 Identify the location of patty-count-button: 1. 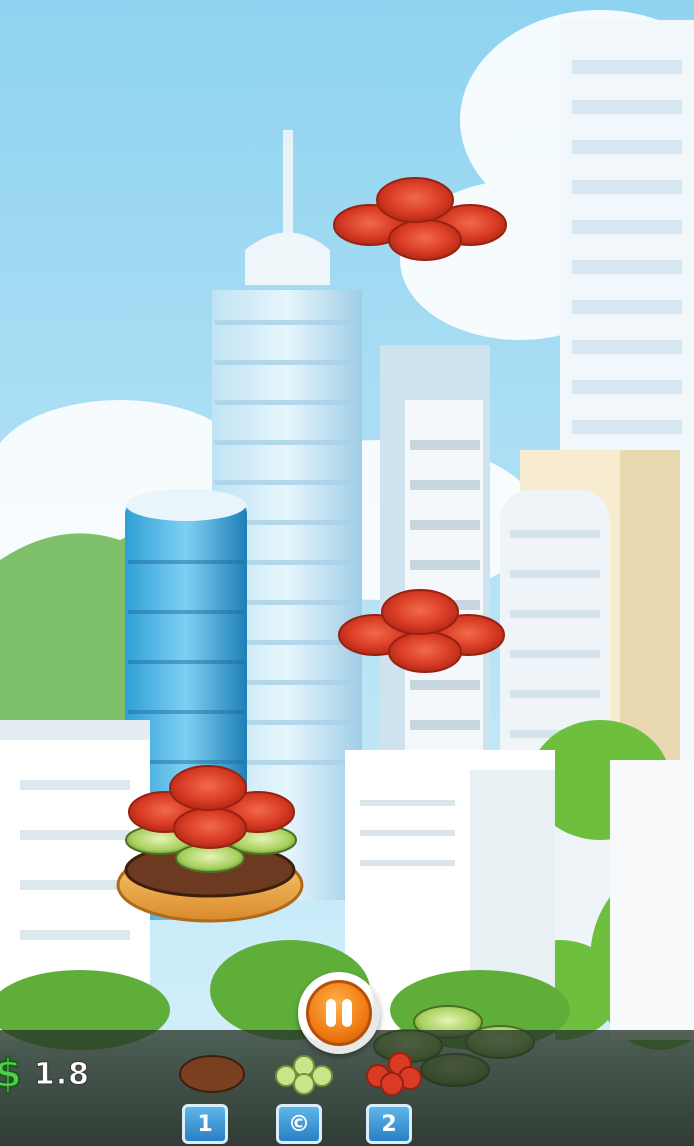
(205, 1124).